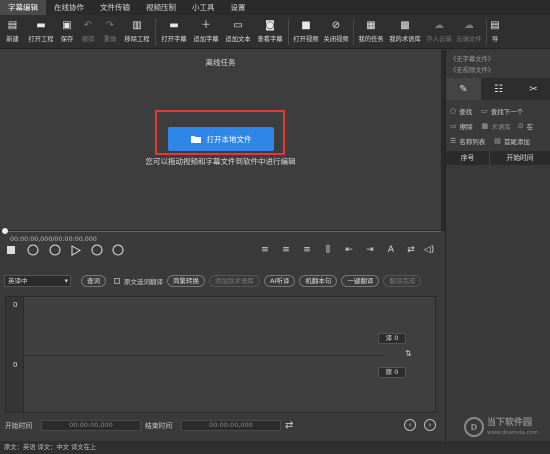 The image size is (550, 454). What do you see at coordinates (270, 32) in the screenshot?
I see `view-subtitle-button: ◙ 查看字幕` at bounding box center [270, 32].